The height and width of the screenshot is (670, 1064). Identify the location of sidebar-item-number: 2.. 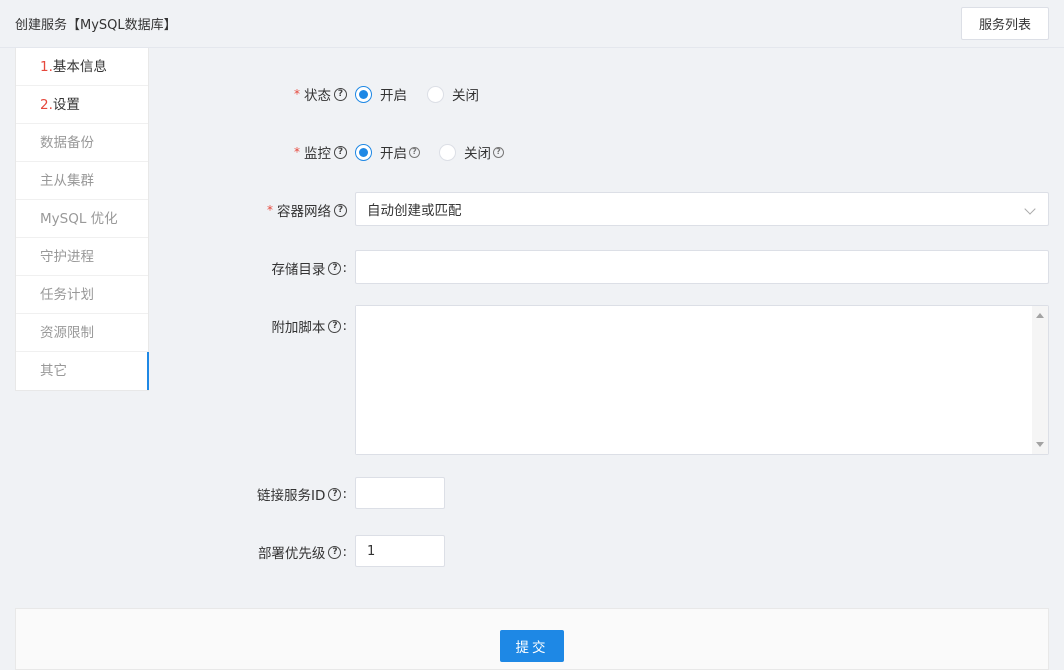
(46, 105).